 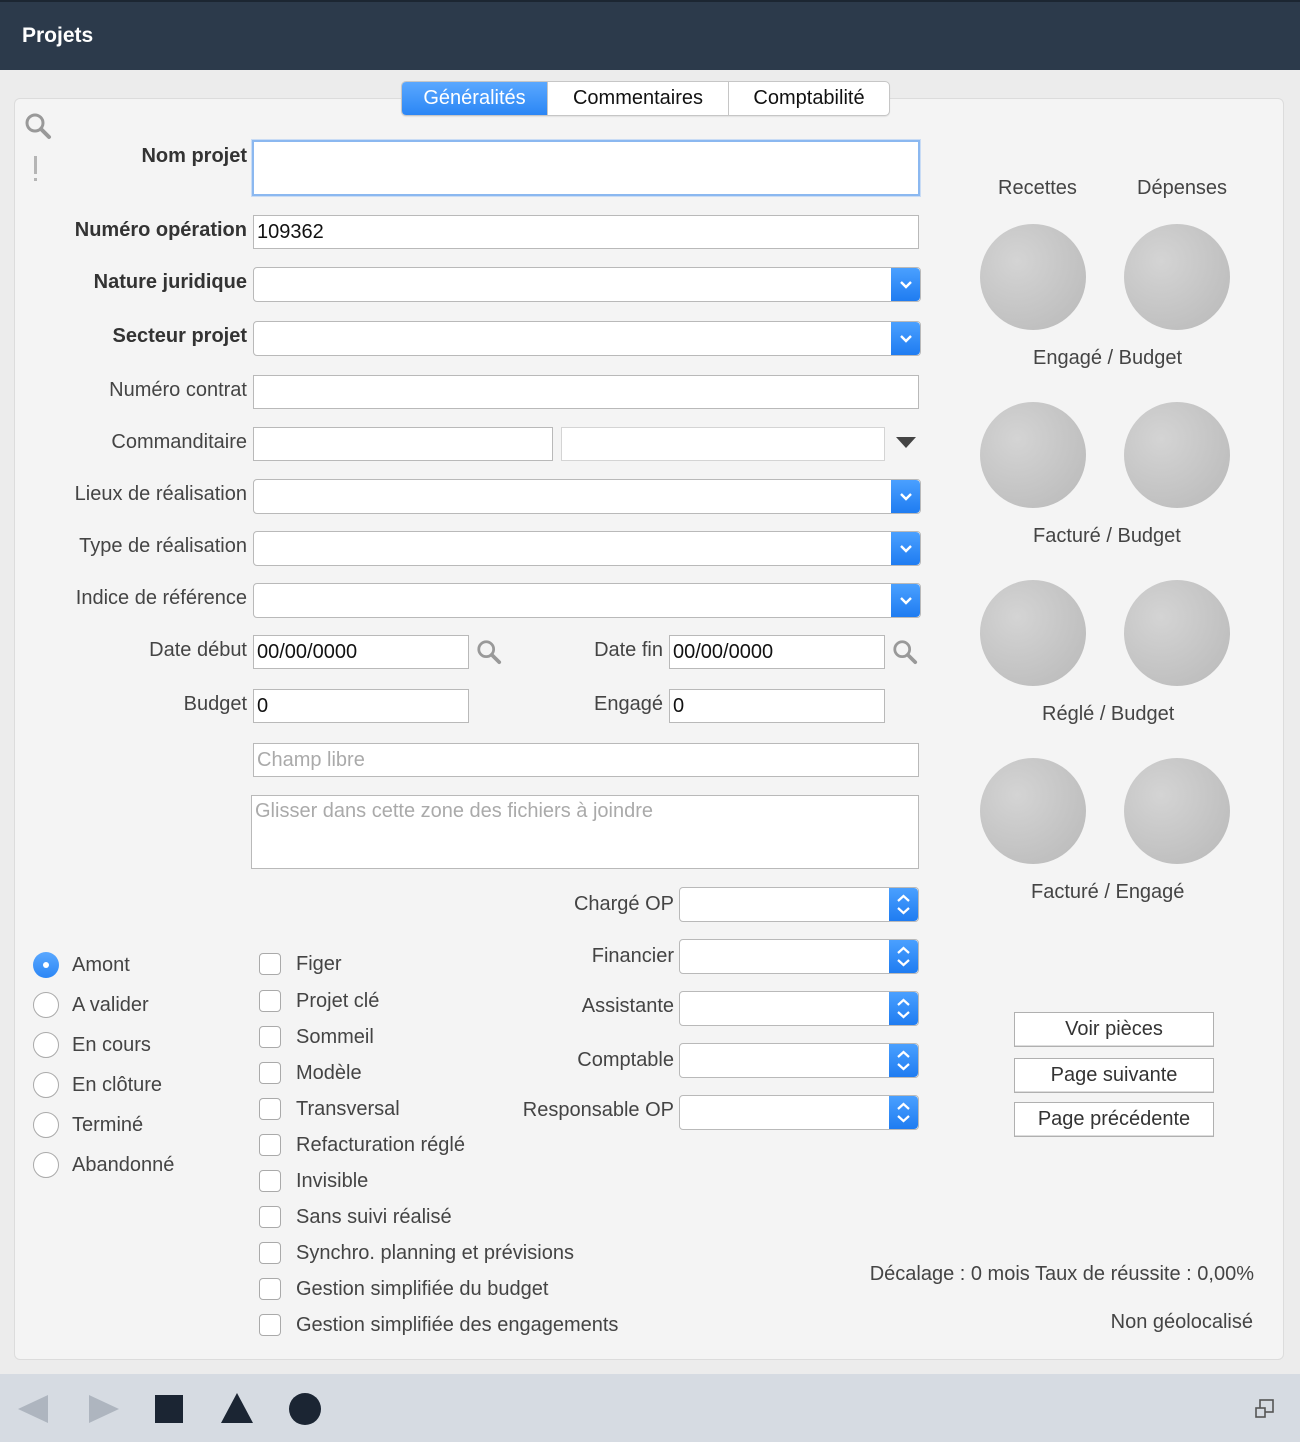 What do you see at coordinates (305, 1409) in the screenshot?
I see `circle-icon` at bounding box center [305, 1409].